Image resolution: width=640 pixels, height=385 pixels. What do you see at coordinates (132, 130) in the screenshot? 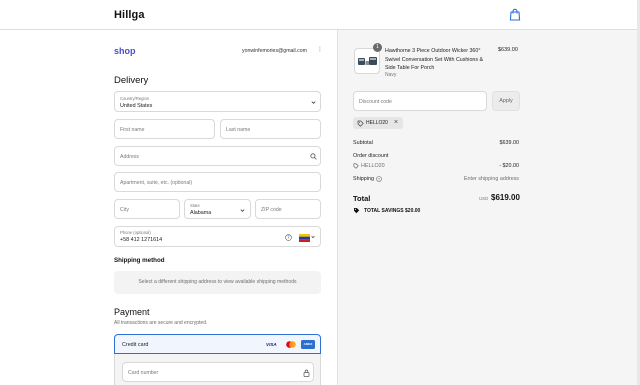
I see `first-name-placeholder: First name` at bounding box center [132, 130].